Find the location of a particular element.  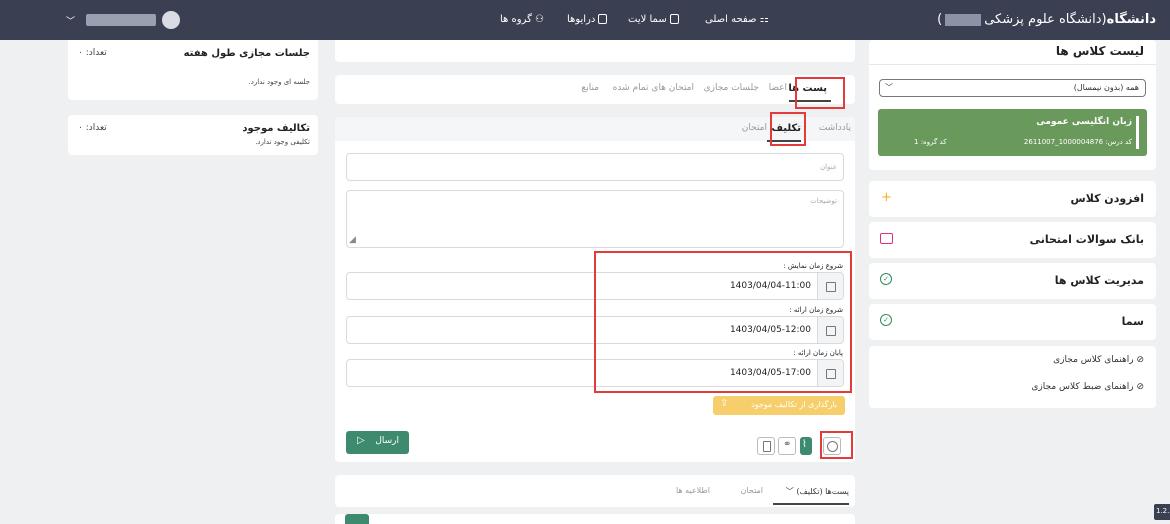

tab-resources: منابع is located at coordinates (590, 88).